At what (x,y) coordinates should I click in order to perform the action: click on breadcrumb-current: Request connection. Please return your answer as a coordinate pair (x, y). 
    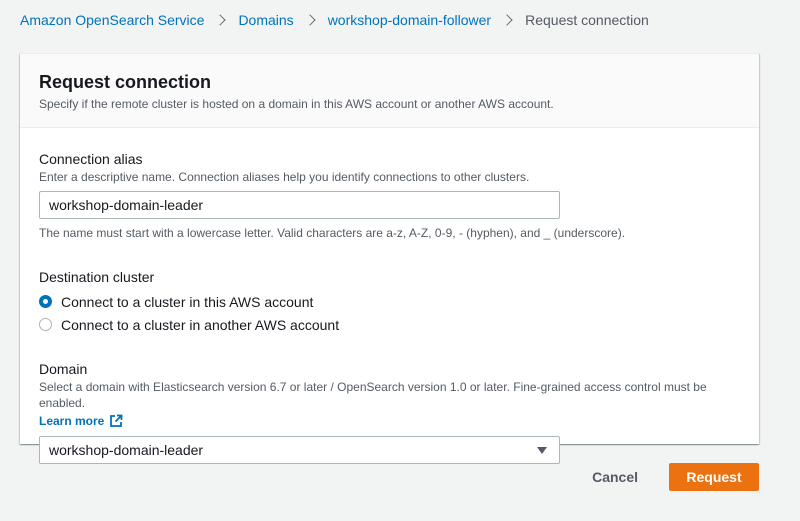
    Looking at the image, I should click on (587, 20).